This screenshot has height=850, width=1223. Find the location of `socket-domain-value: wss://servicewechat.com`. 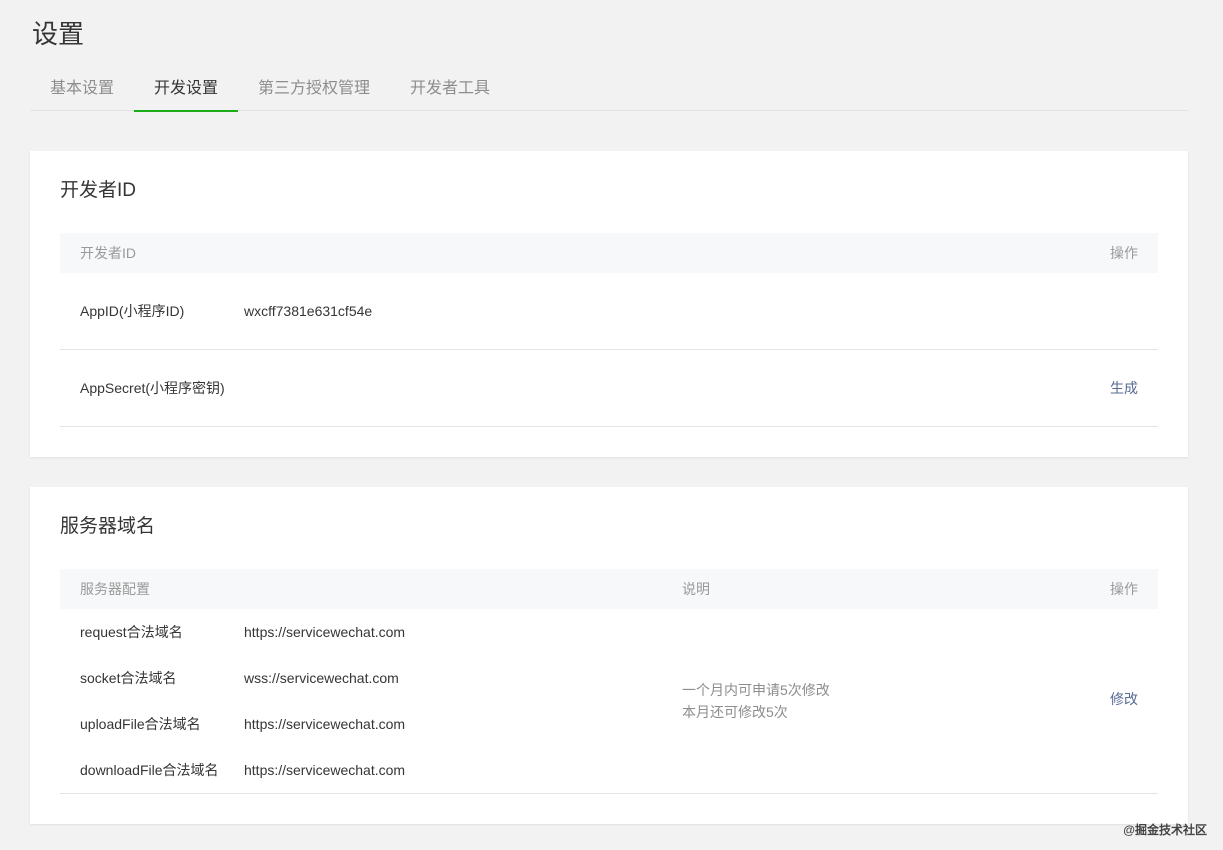

socket-domain-value: wss://servicewechat.com is located at coordinates (321, 678).